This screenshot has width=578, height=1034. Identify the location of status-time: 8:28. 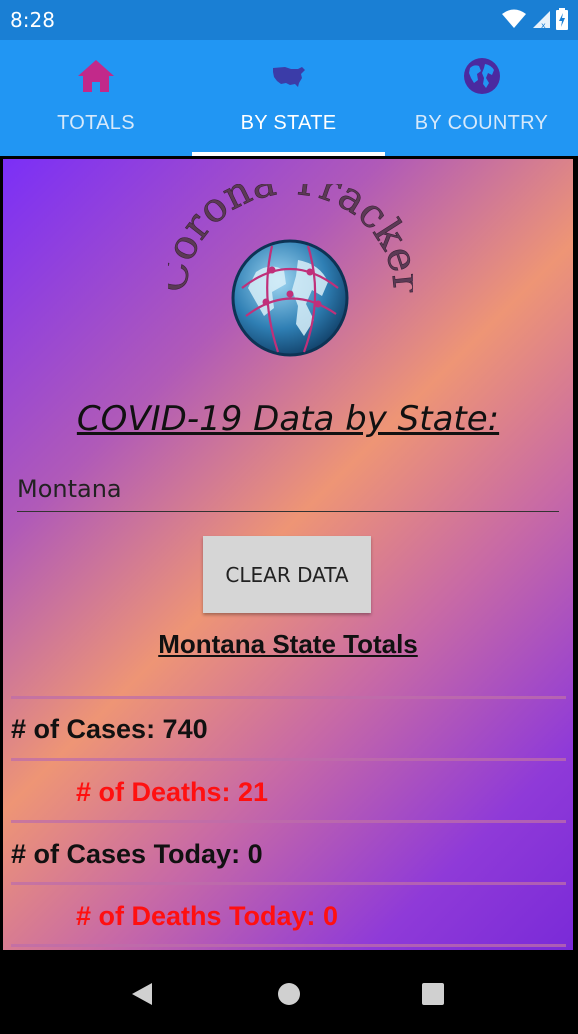
(32, 20).